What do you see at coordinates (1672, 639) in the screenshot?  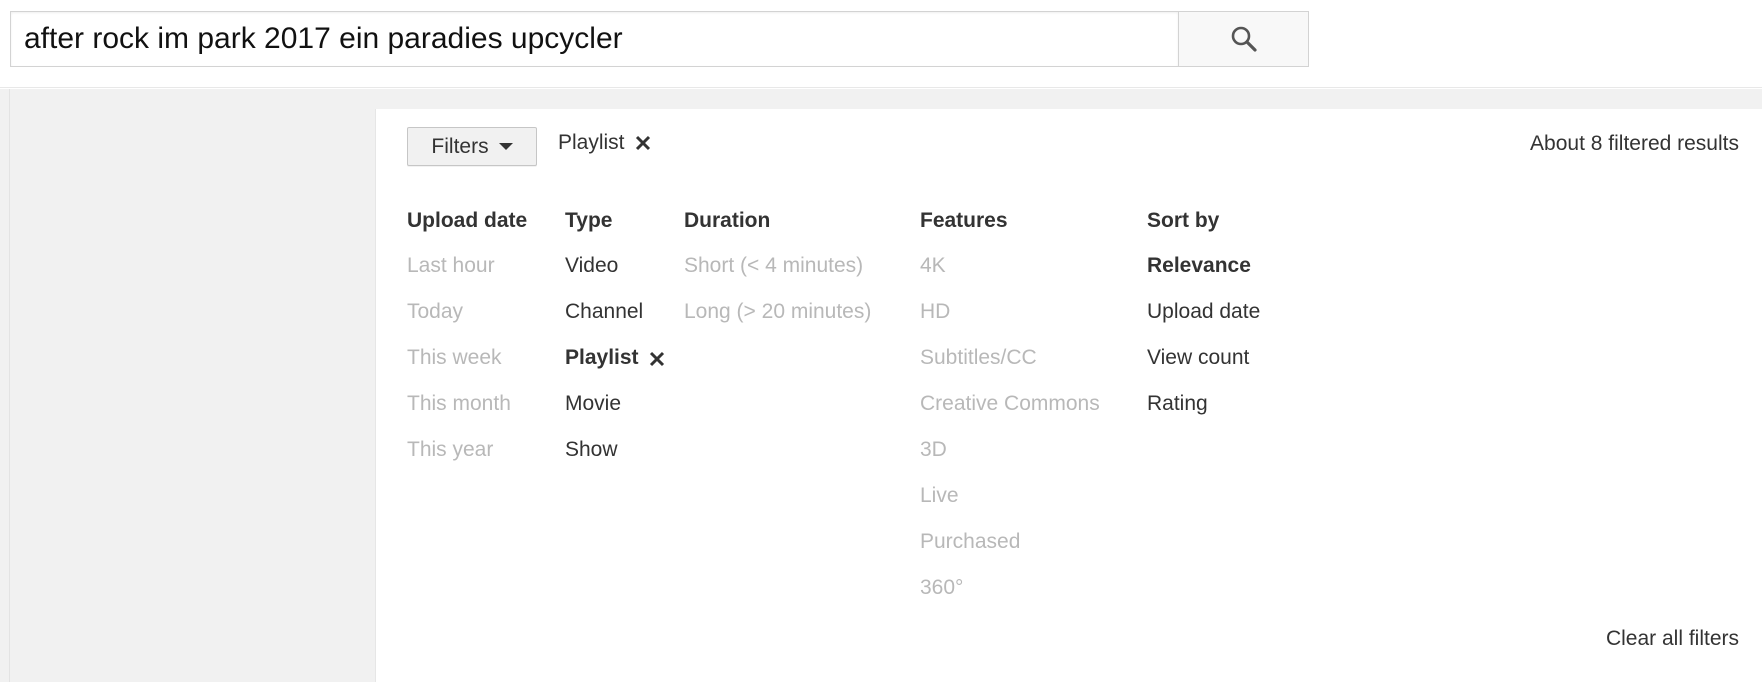 I see `clear-all-filters-link: Clear all filters` at bounding box center [1672, 639].